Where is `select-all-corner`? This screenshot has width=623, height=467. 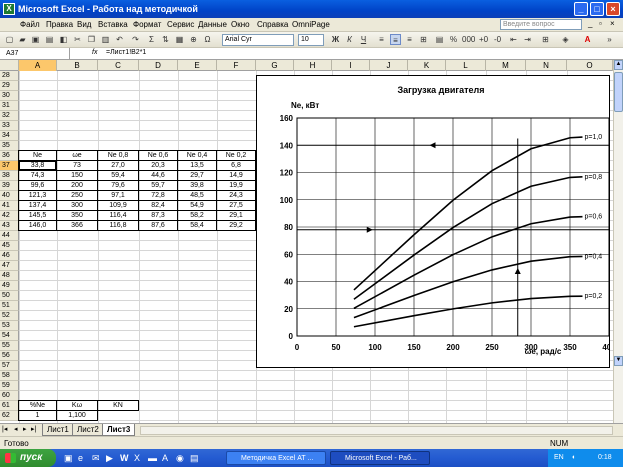 select-all-corner is located at coordinates (9, 65).